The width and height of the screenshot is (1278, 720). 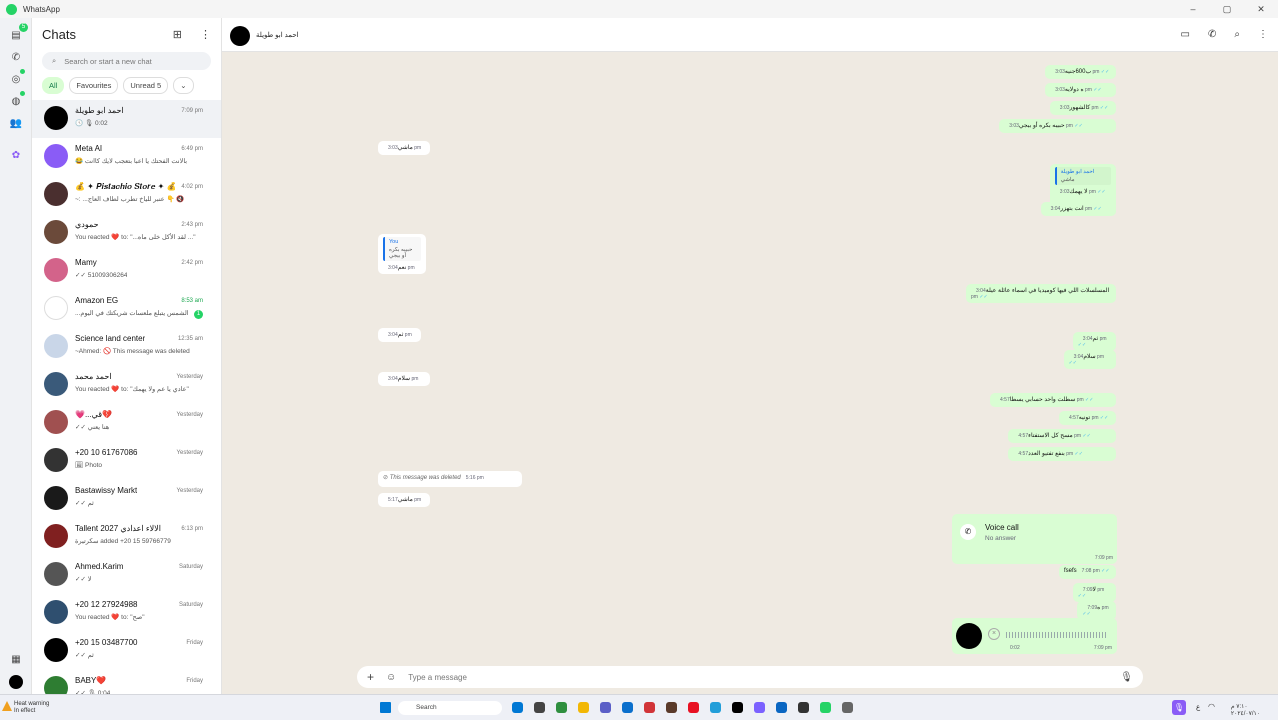 What do you see at coordinates (126, 499) in the screenshot?
I see `chat-list-item: Bastawissy Markt Yesterday ✓✓ ثم` at bounding box center [126, 499].